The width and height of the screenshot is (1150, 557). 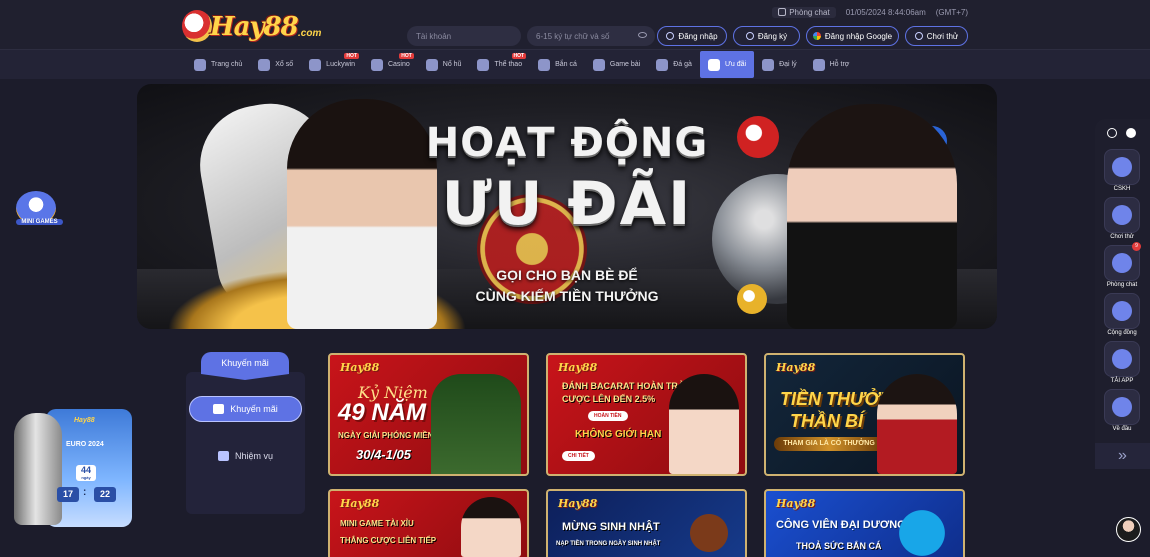 What do you see at coordinates (618, 434) in the screenshot?
I see `card-line-c: KHÔNG GIỚI HẠN` at bounding box center [618, 434].